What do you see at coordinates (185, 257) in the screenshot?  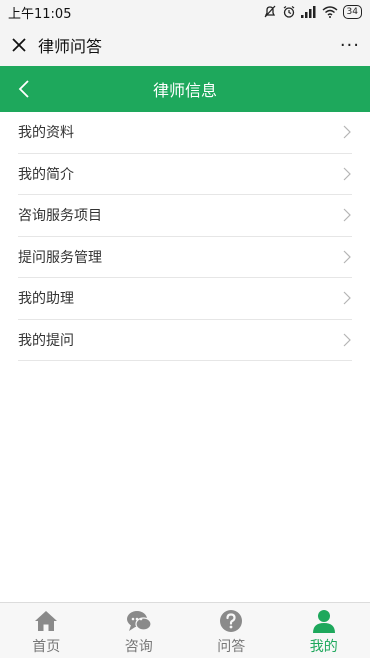 I see `menu-item-question-management: 提问服务管理` at bounding box center [185, 257].